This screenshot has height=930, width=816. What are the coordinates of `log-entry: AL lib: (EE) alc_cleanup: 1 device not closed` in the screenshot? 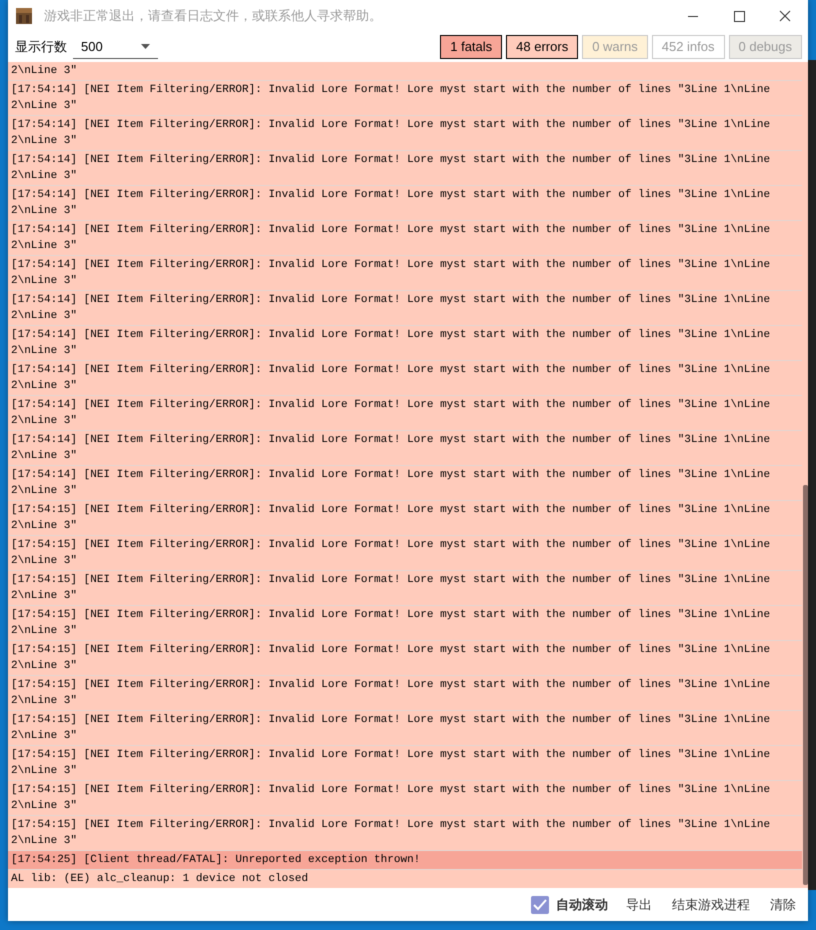 It's located at (405, 879).